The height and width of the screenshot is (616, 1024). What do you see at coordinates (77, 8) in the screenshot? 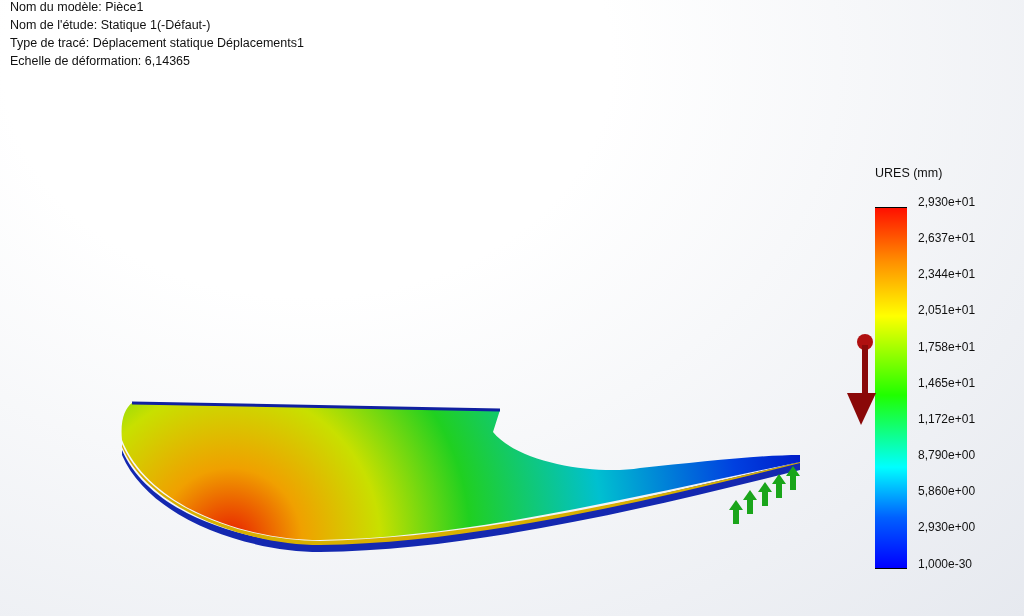
I see `plot-info-text: Nom du modèle: Pièce1` at bounding box center [77, 8].